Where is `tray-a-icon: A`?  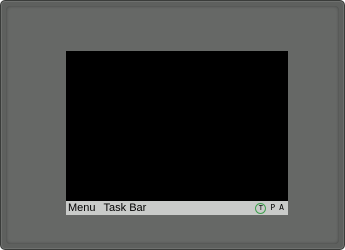 tray-a-icon: A is located at coordinates (281, 208).